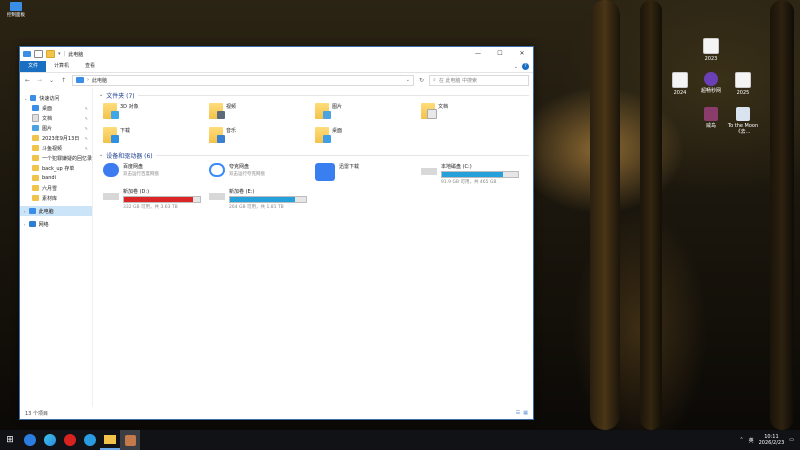 This screenshot has height=450, width=800. I want to click on sidebar-item-label: 斗鱼视频, so click(52, 148).